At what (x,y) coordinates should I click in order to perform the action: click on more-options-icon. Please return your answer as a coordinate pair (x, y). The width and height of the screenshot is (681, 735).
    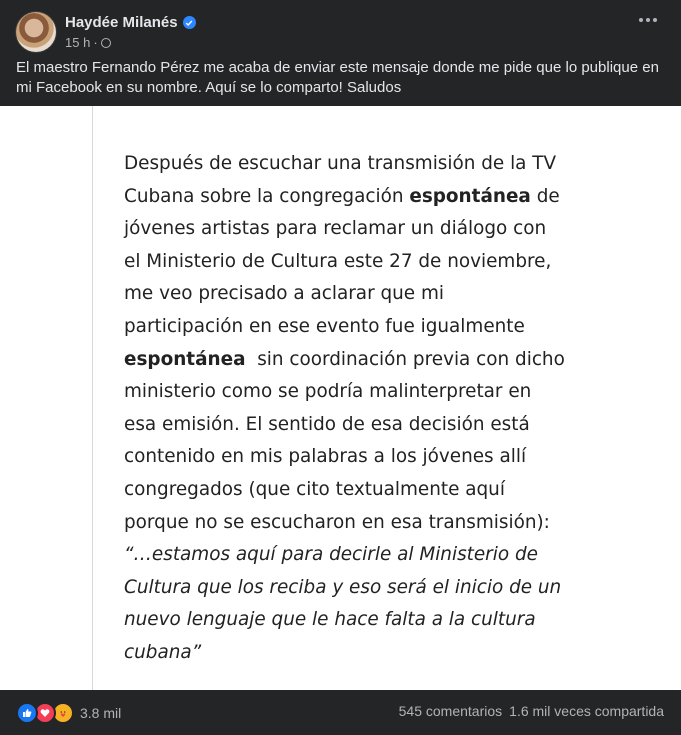
    Looking at the image, I should click on (648, 20).